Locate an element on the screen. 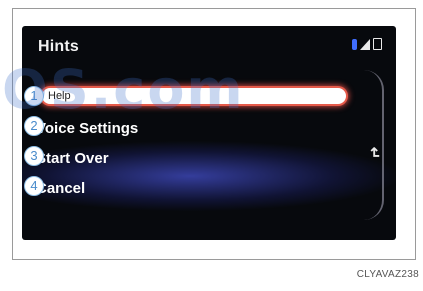  callout-3: 3 is located at coordinates (34, 156).